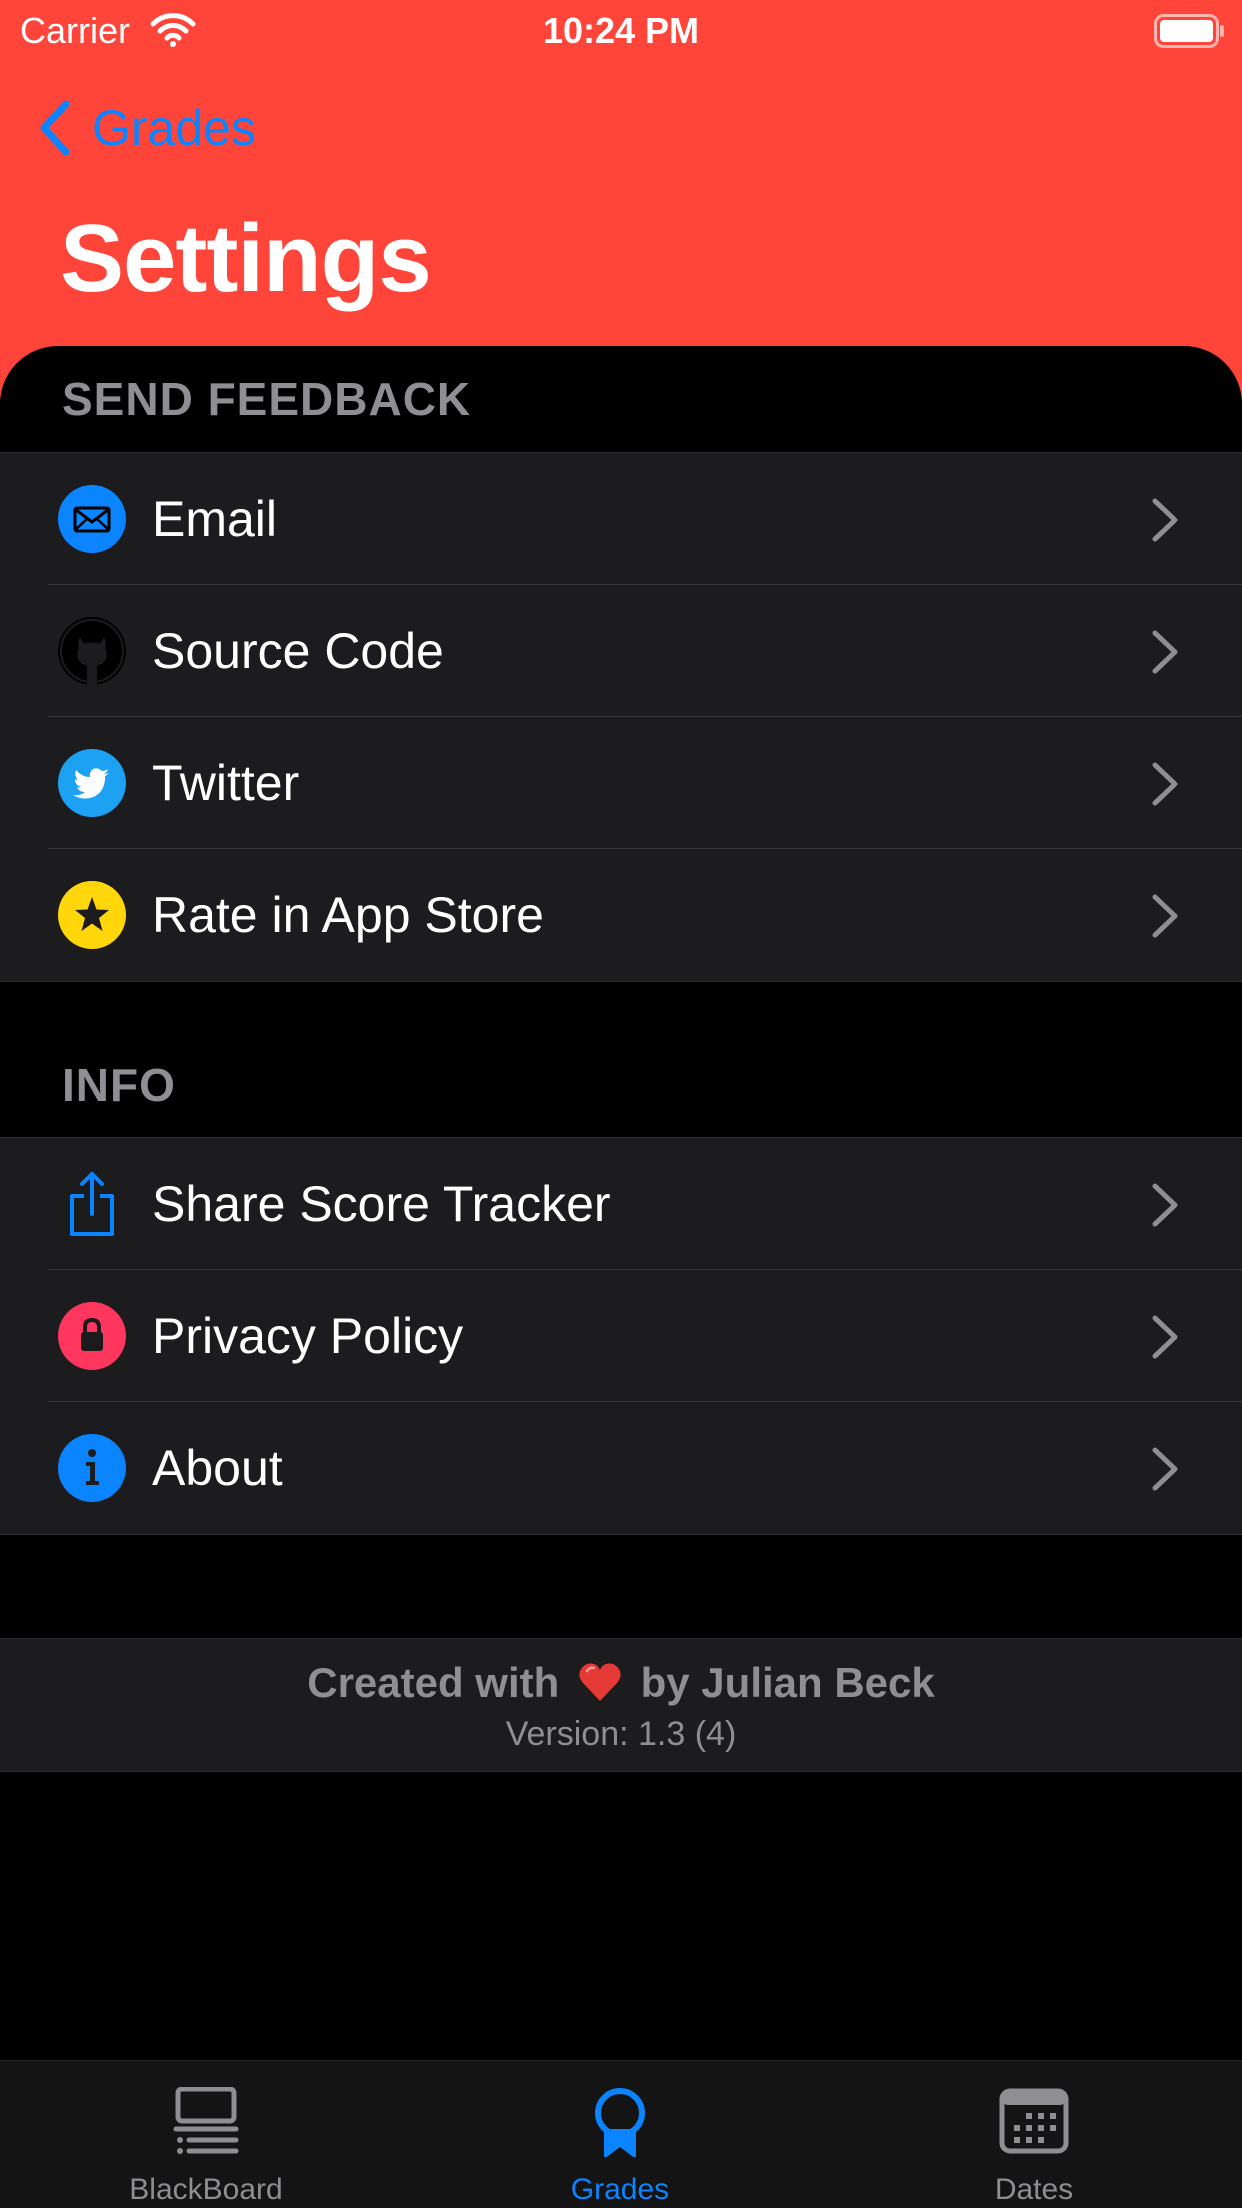  What do you see at coordinates (226, 783) in the screenshot?
I see `twitter-label: Twitter` at bounding box center [226, 783].